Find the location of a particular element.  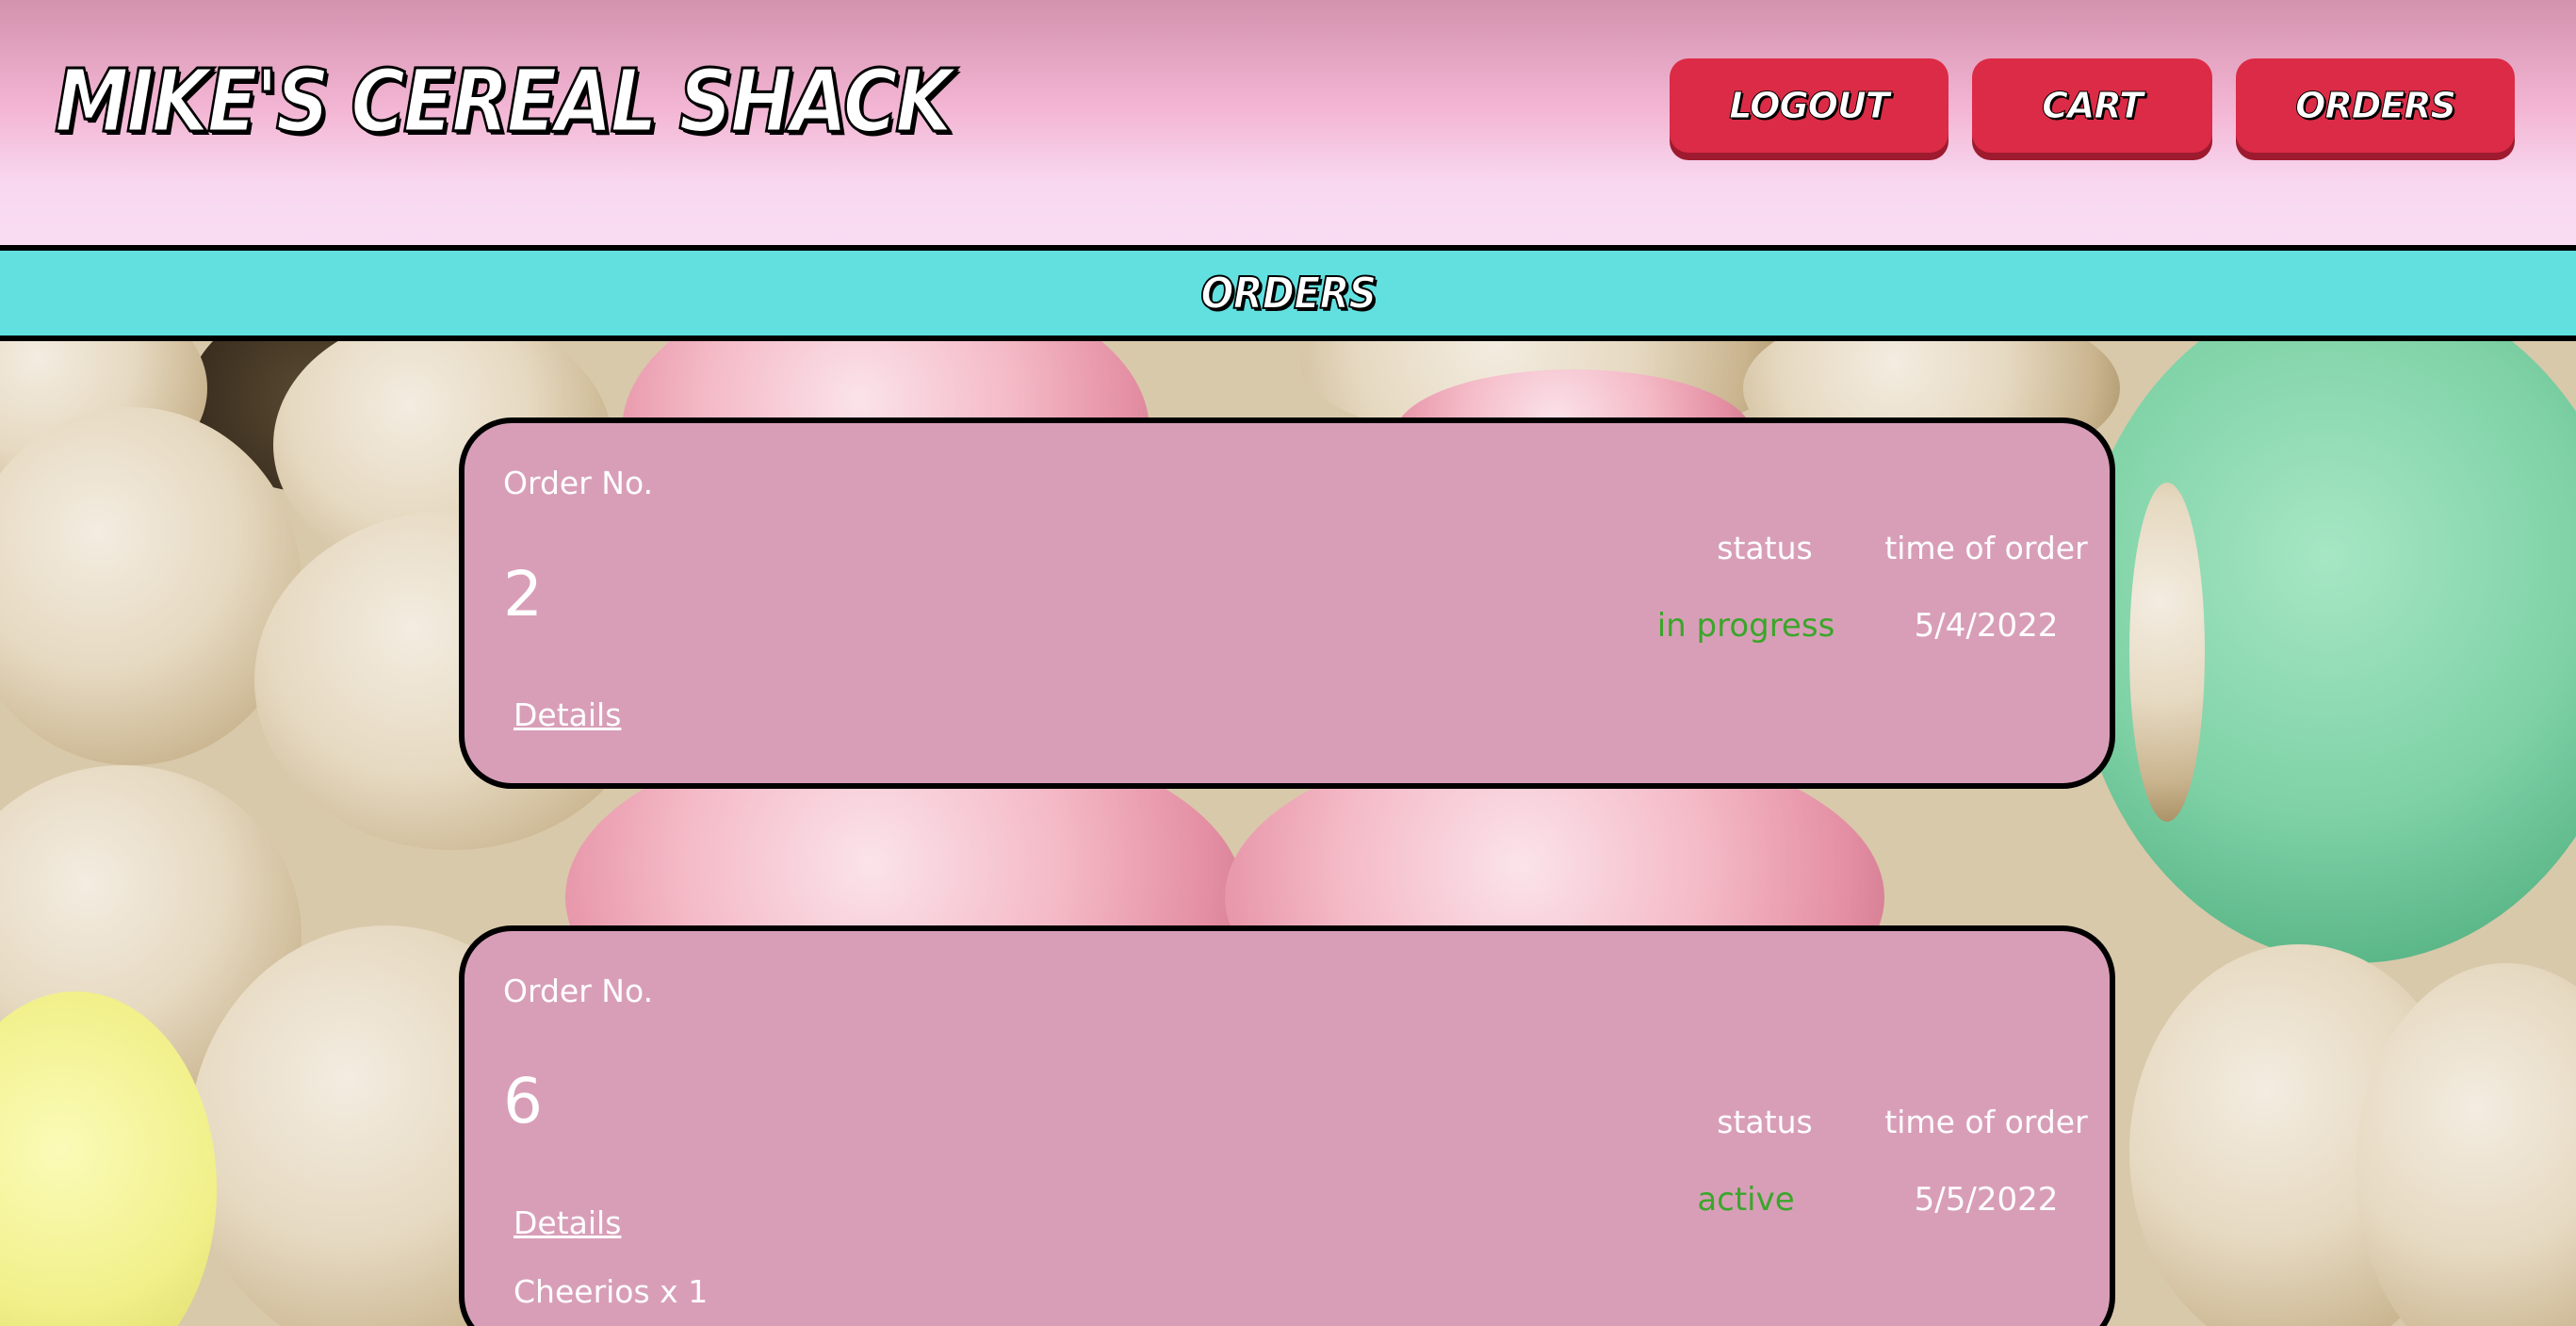

page-title: ORDERS is located at coordinates (1288, 293).